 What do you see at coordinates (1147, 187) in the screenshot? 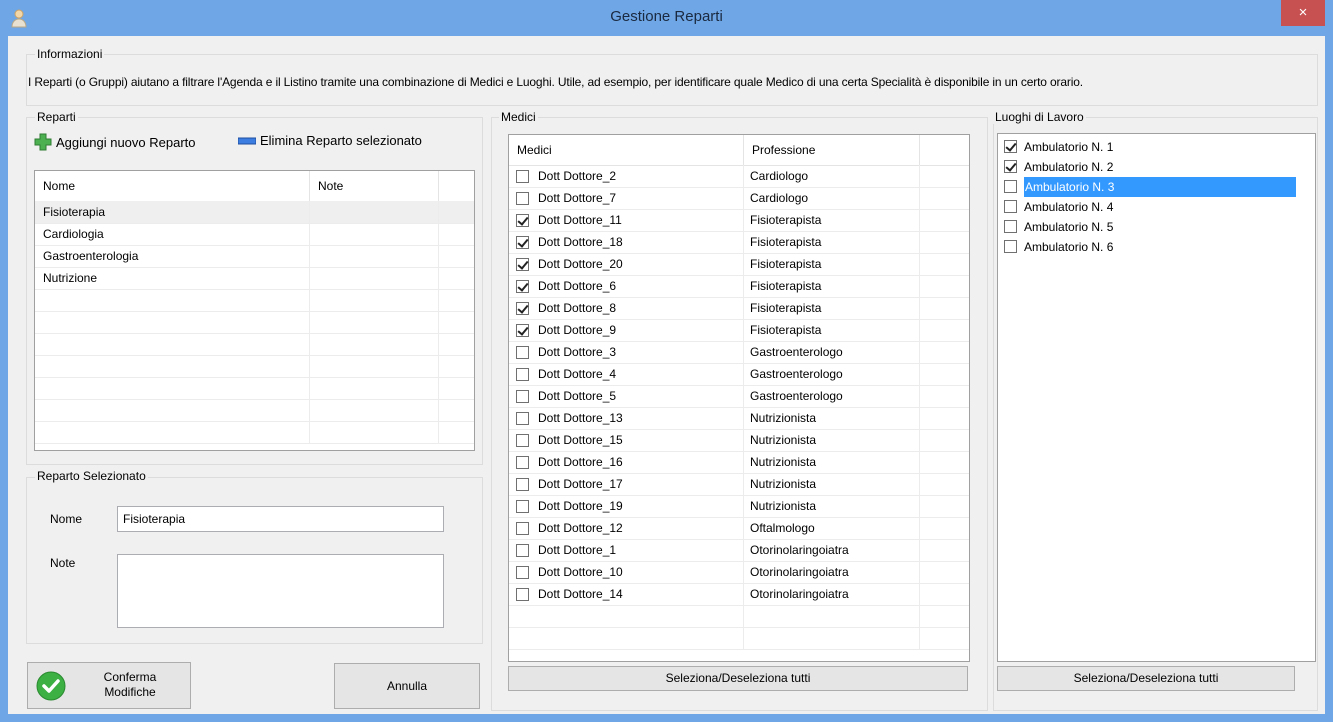
I see `luogo-item: Ambulatorio N. 3` at bounding box center [1147, 187].